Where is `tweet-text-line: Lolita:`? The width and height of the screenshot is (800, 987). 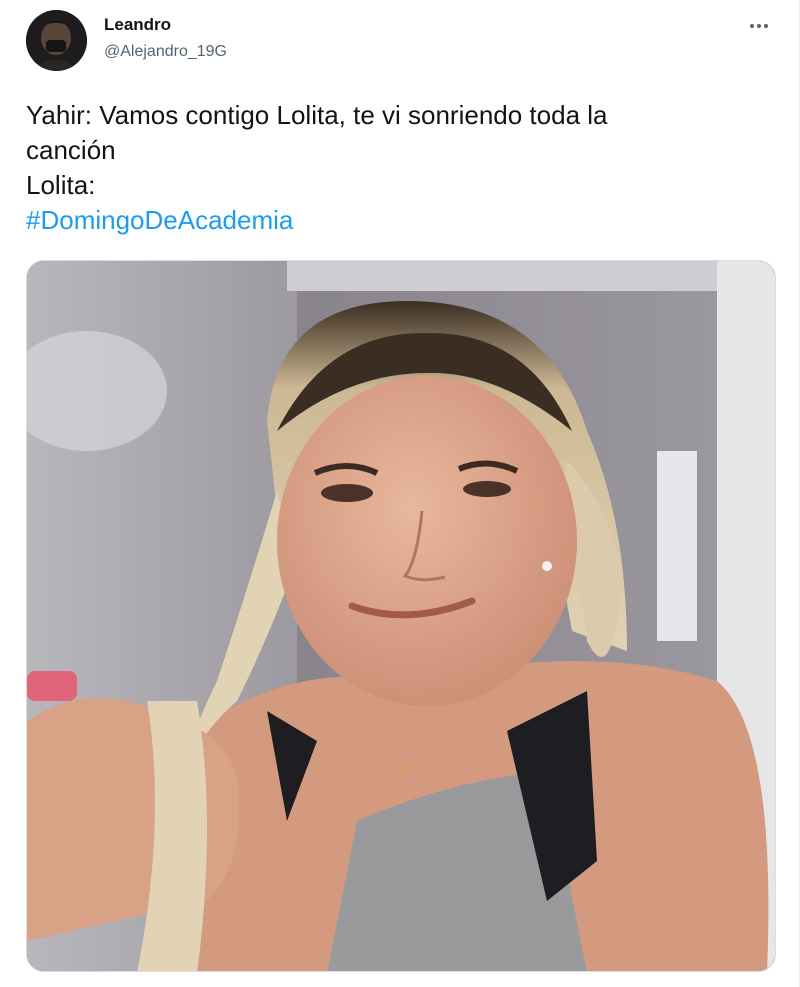 tweet-text-line: Lolita: is located at coordinates (61, 185).